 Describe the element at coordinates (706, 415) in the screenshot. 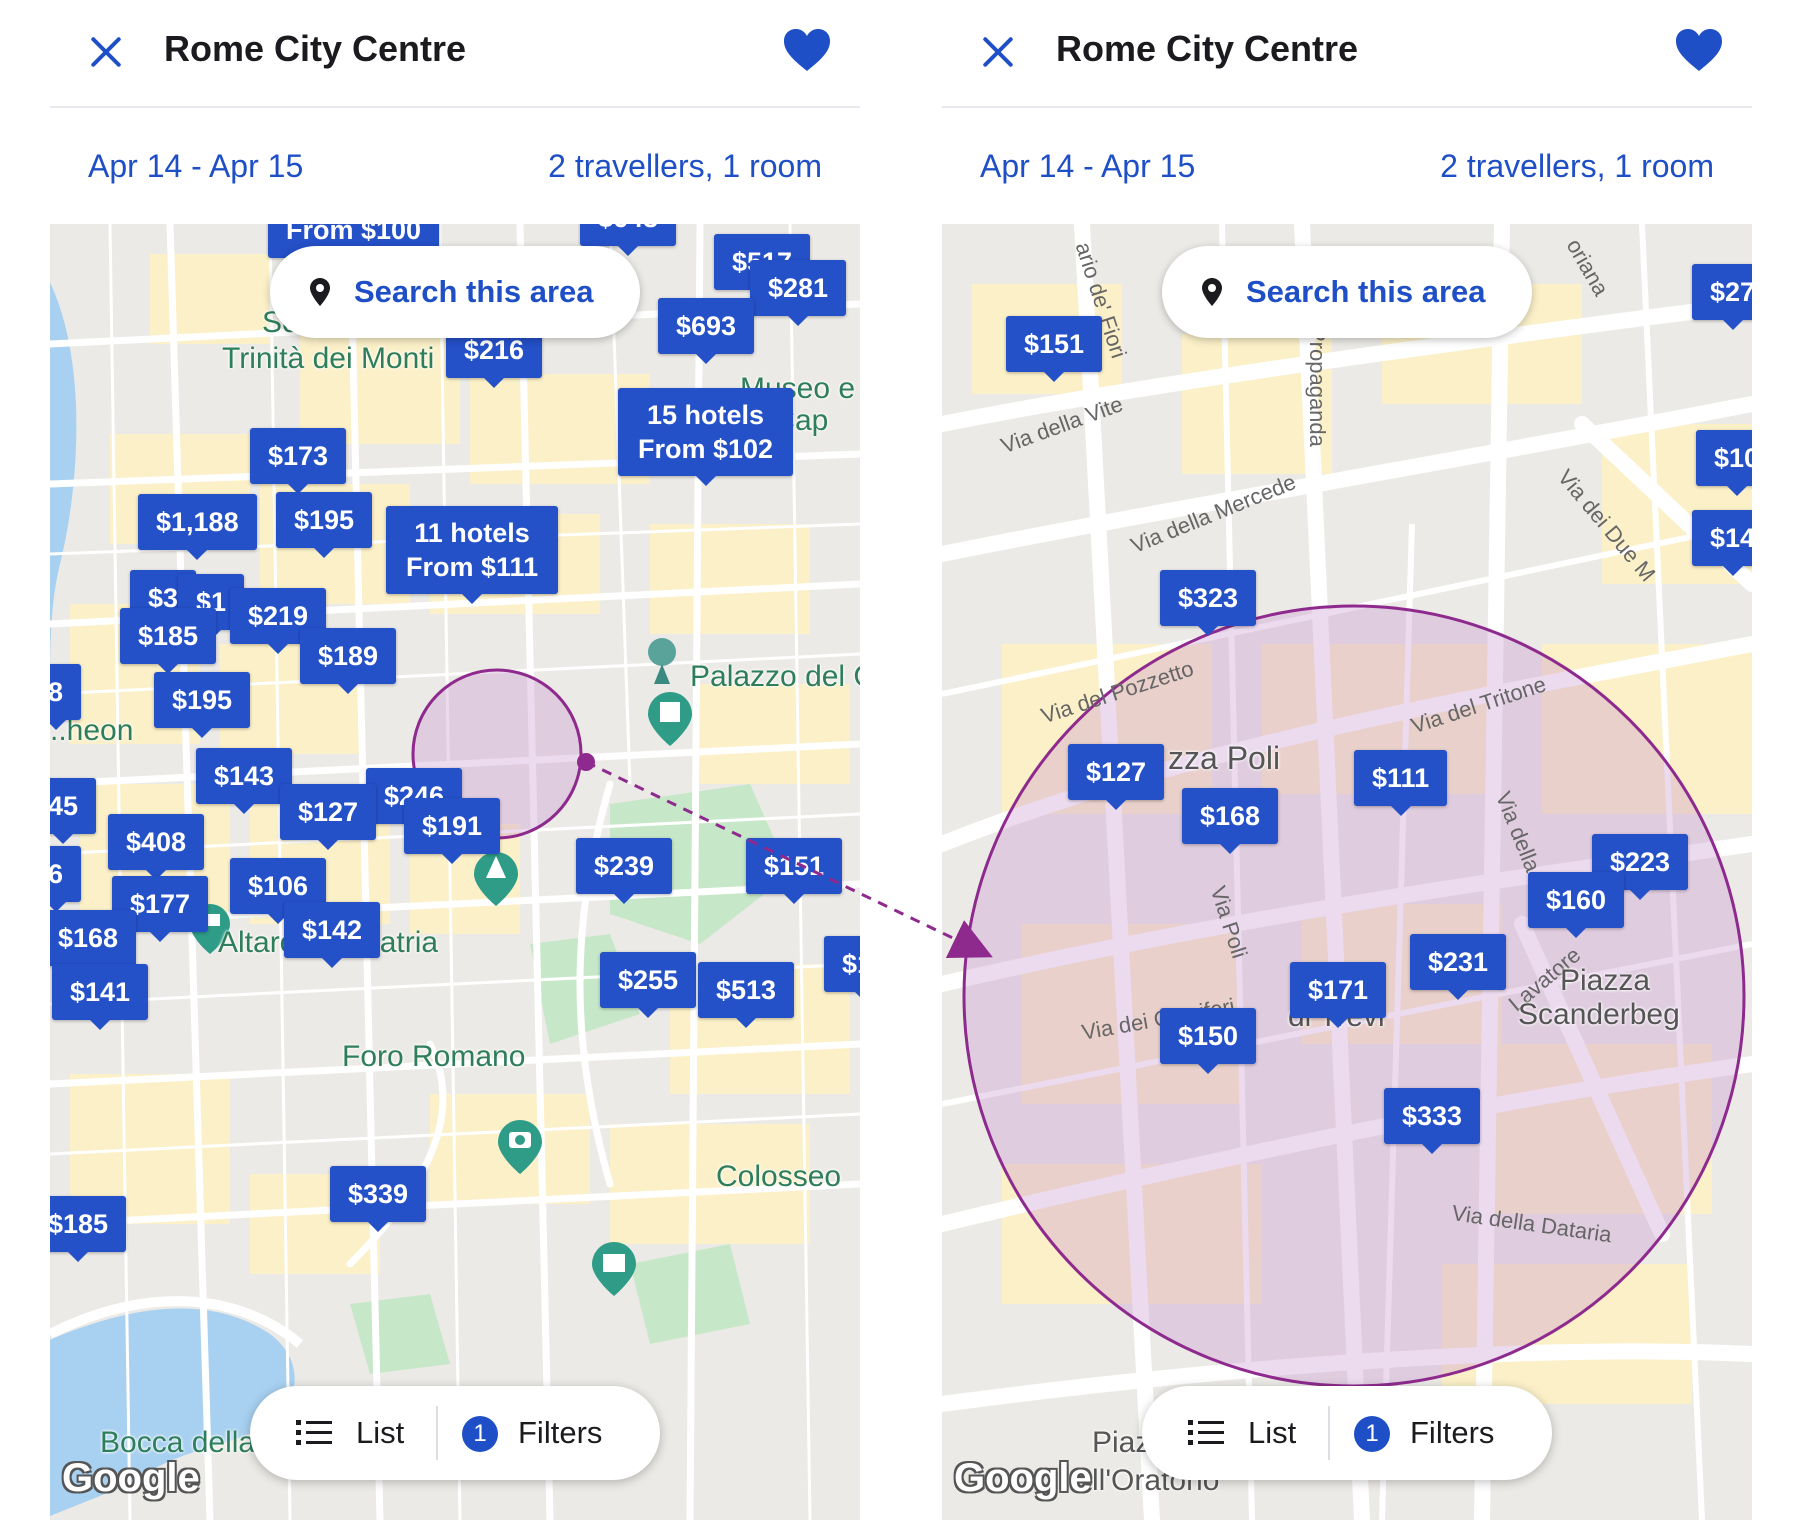

I see `cluster-count: 15 hotels` at that location.